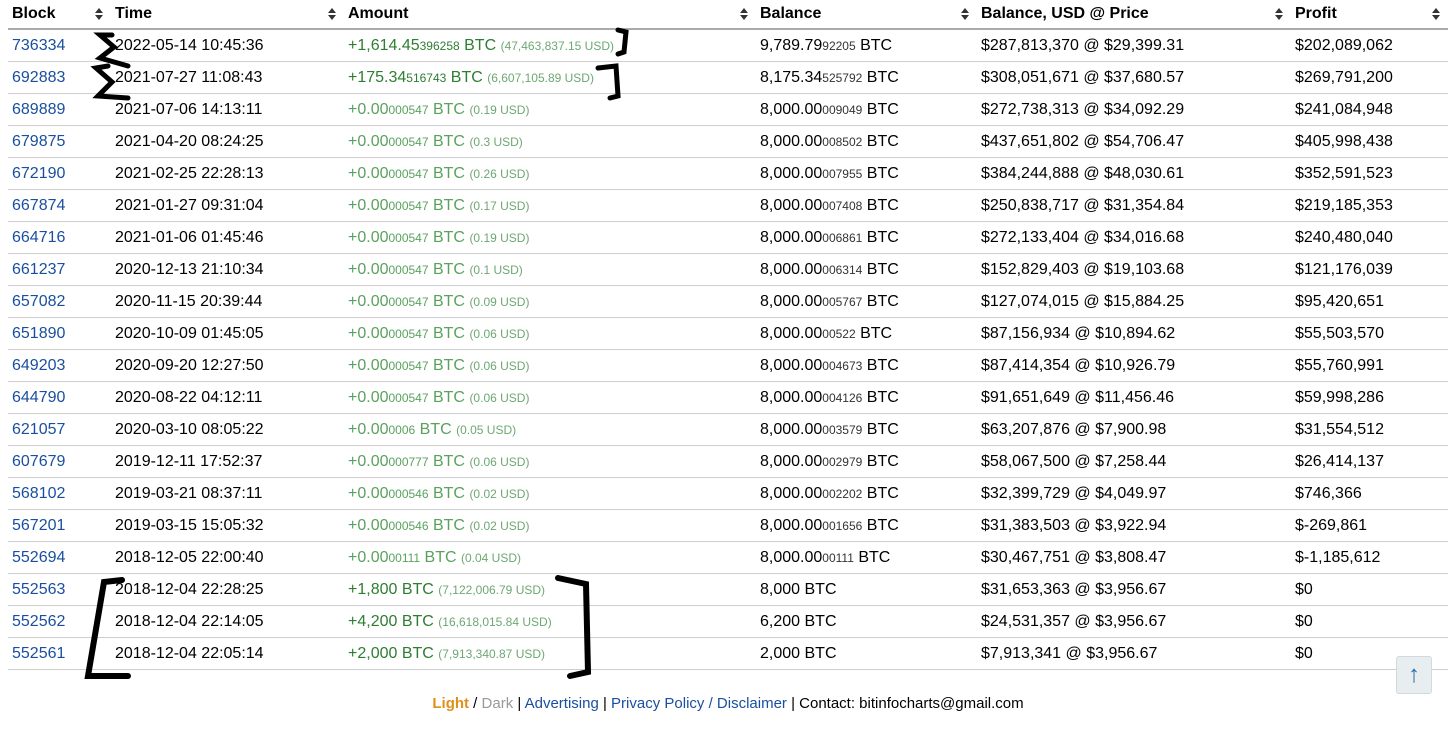 The width and height of the screenshot is (1456, 742). Describe the element at coordinates (486, 429) in the screenshot. I see `amount-usd: (0.05 USD)` at that location.